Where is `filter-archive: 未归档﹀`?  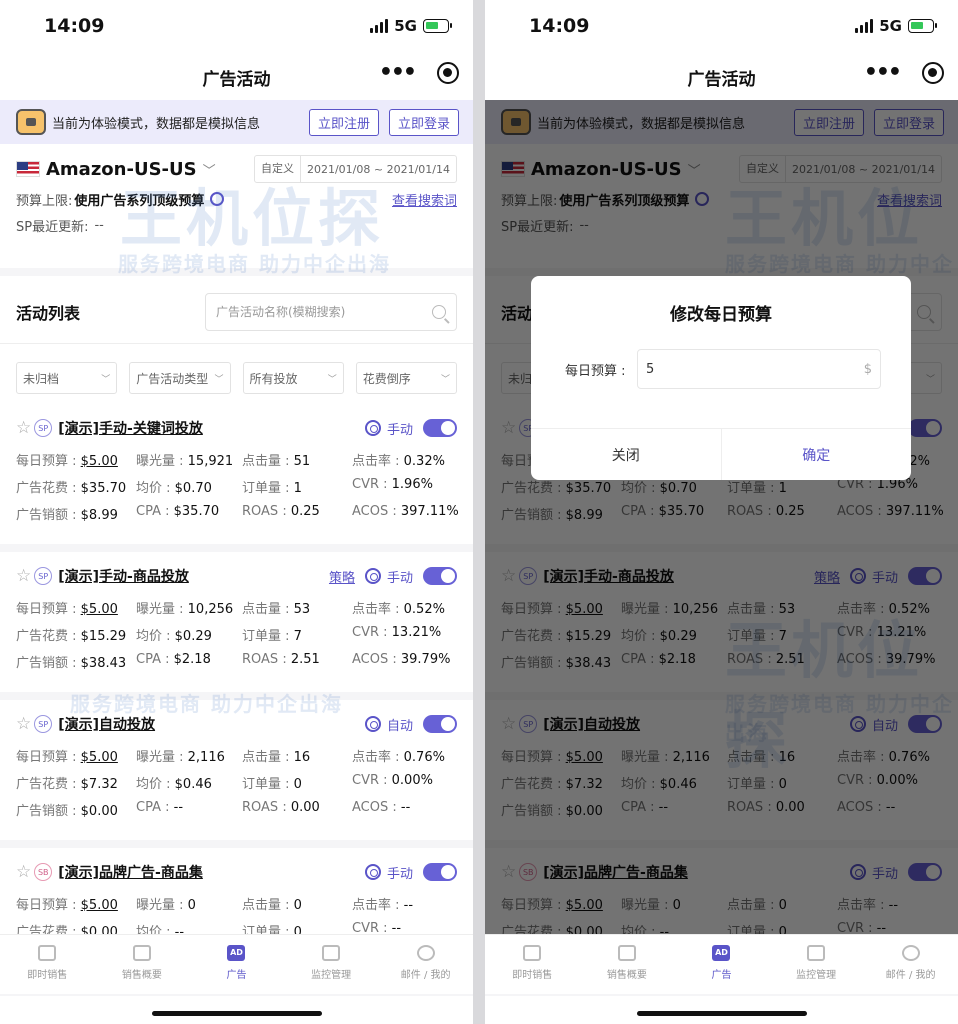 filter-archive: 未归档﹀ is located at coordinates (67, 378).